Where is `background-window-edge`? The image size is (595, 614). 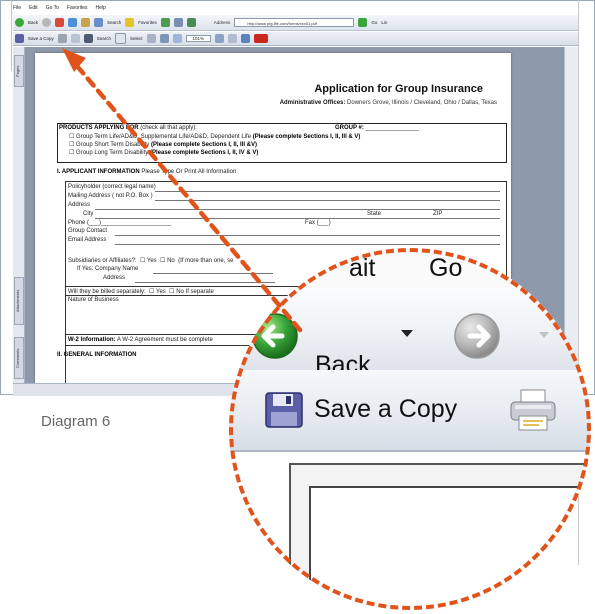
background-window-edge is located at coordinates (6, 36).